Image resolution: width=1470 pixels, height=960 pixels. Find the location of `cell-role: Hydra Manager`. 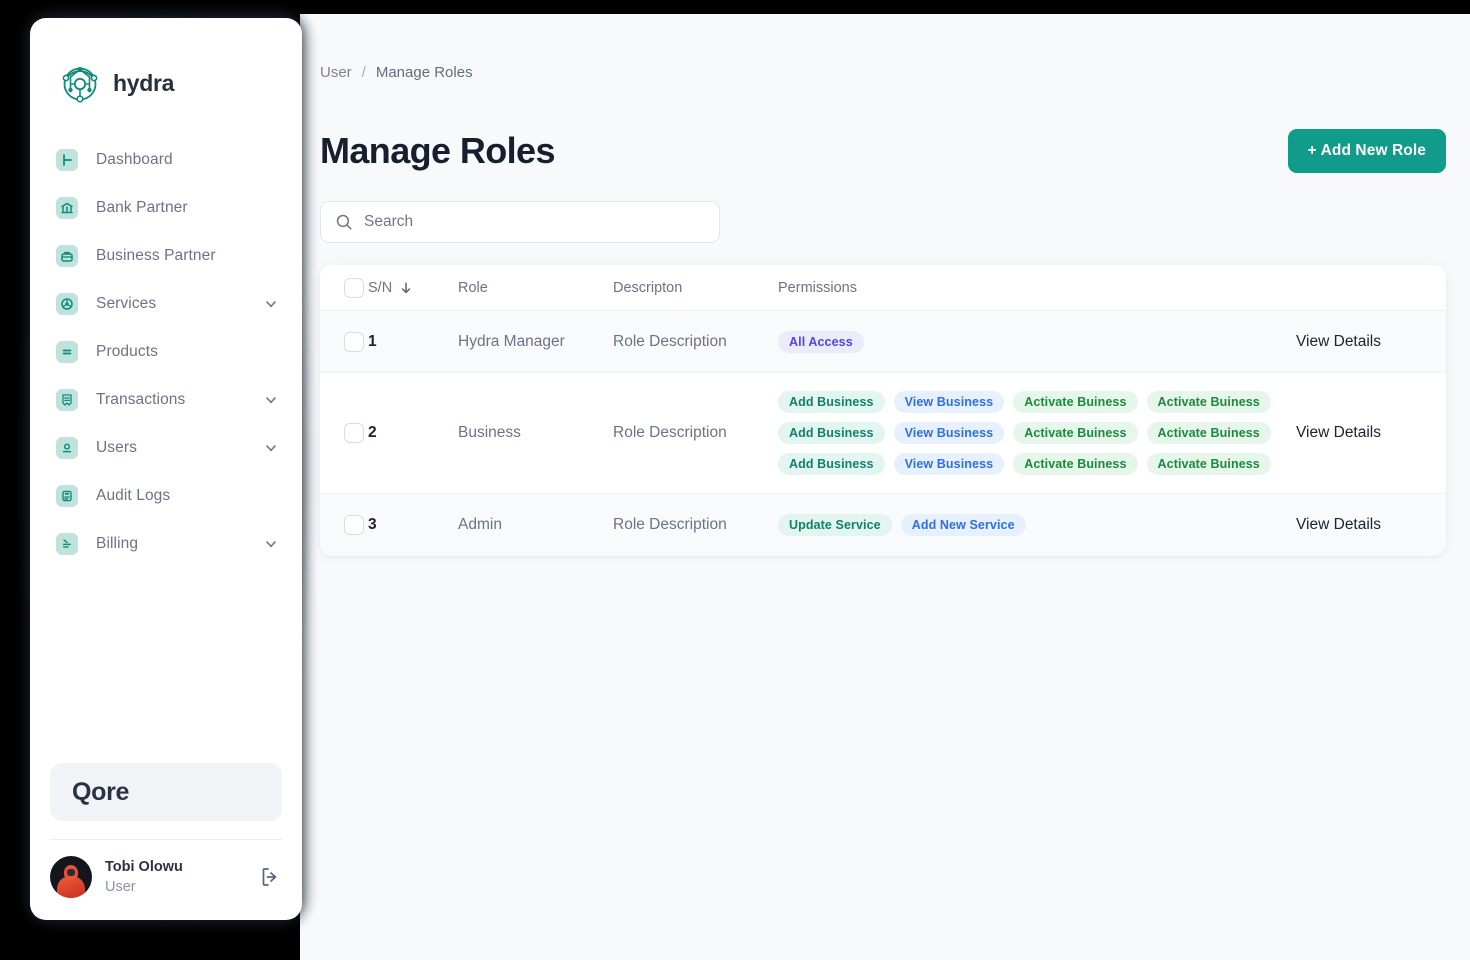

cell-role: Hydra Manager is located at coordinates (511, 341).